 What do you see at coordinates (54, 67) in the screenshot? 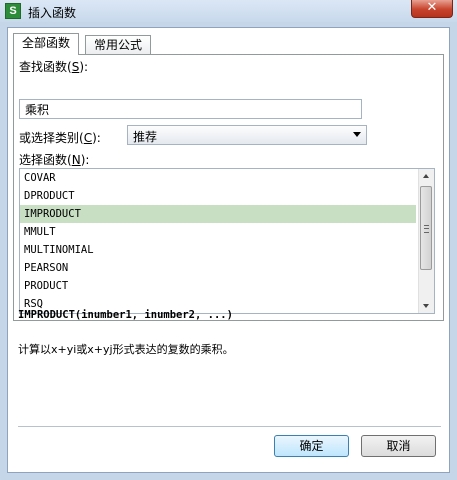
I see `search-label: 查找函数(S):` at bounding box center [54, 67].